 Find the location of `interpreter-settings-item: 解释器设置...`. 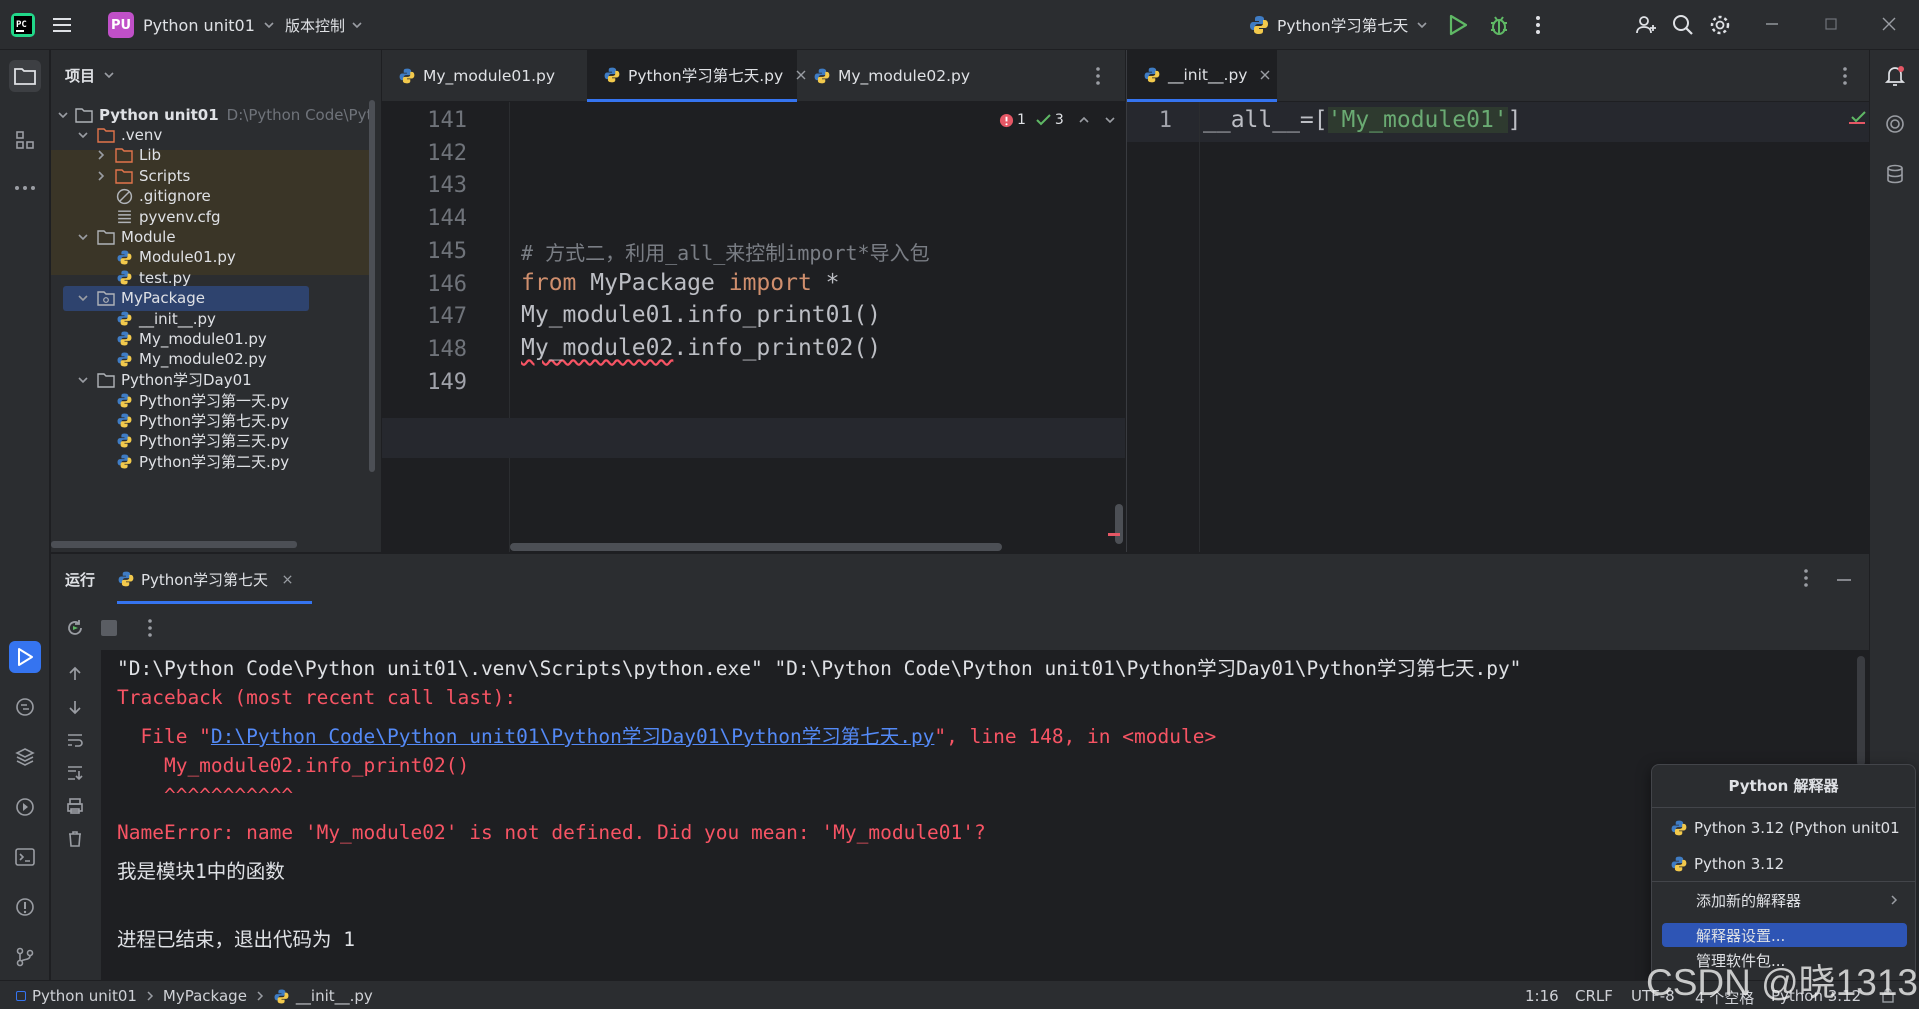

interpreter-settings-item: 解释器设置... is located at coordinates (1784, 935).